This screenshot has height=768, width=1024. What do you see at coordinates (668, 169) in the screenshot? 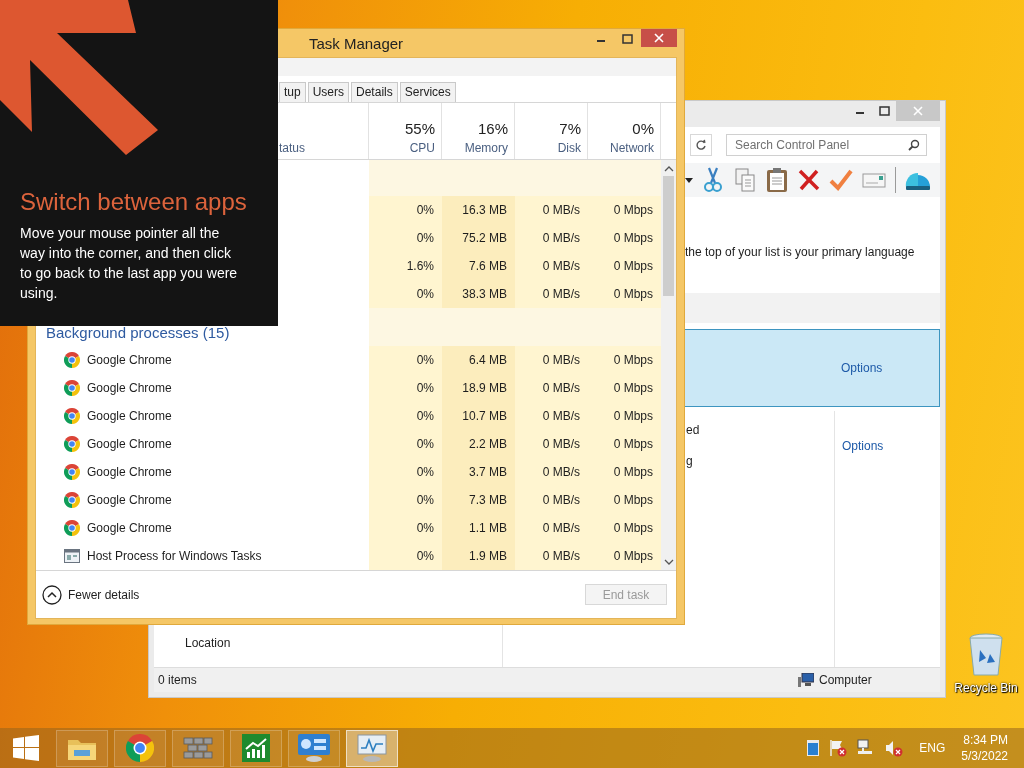
I see `scroll-up-icon` at bounding box center [668, 169].